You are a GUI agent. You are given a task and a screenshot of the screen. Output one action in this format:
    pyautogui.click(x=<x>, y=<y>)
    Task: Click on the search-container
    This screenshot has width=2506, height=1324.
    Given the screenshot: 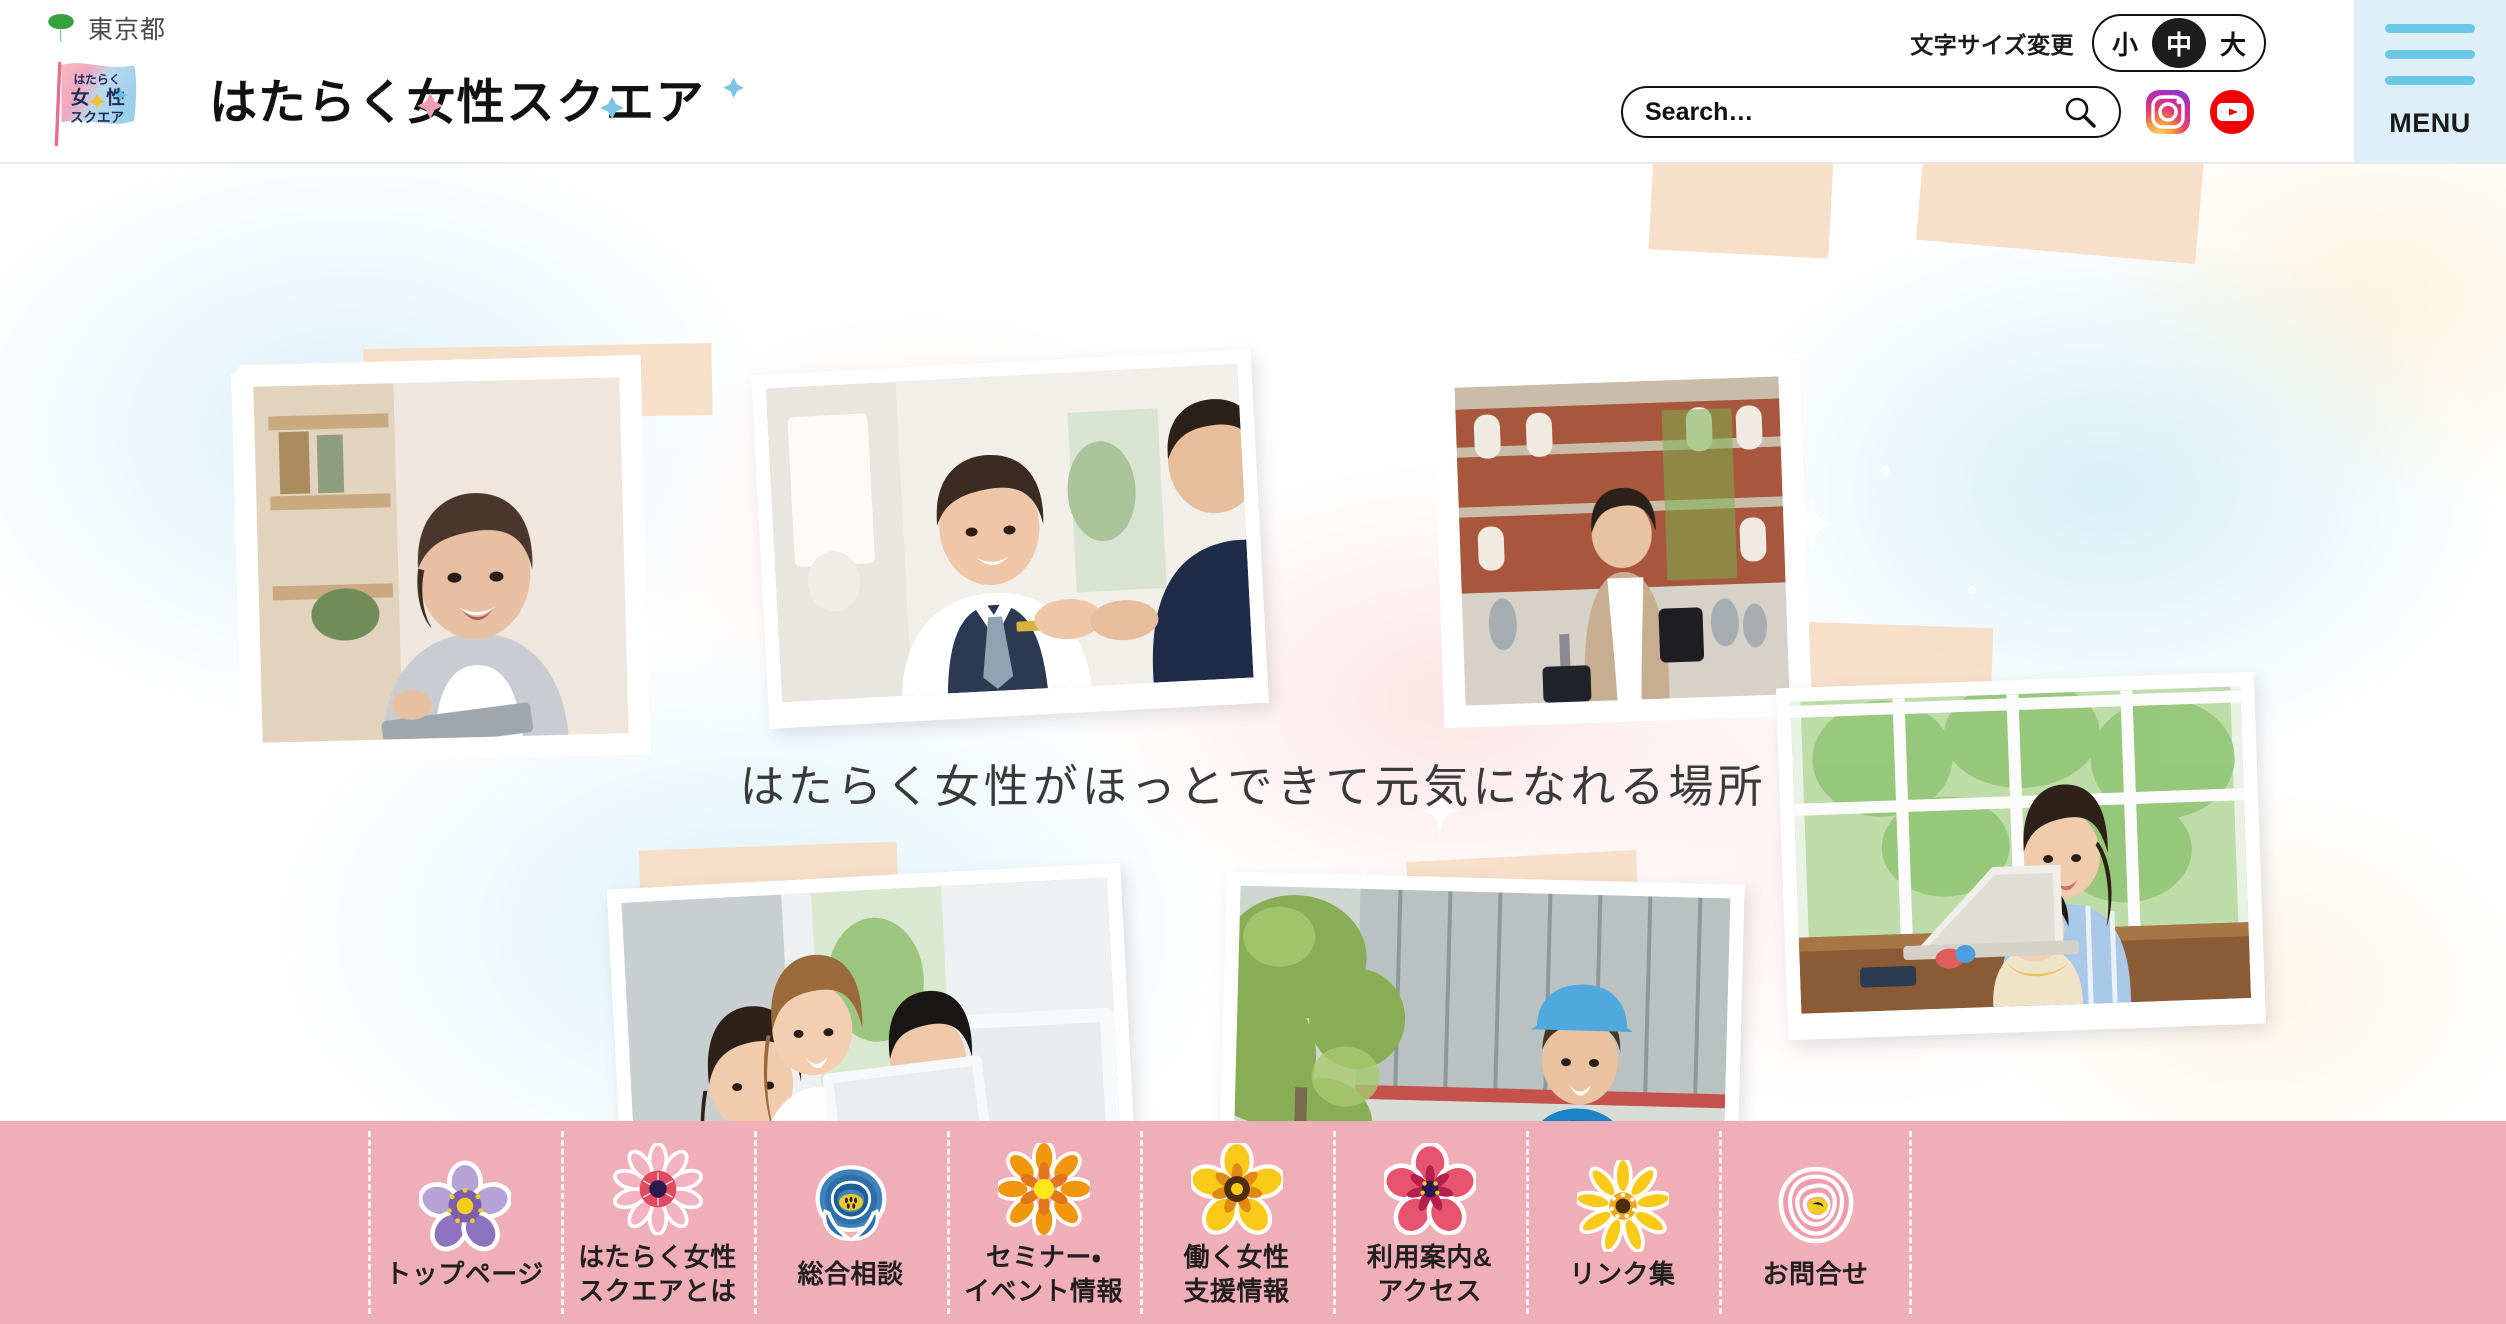 What is the action you would take?
    pyautogui.click(x=1871, y=112)
    